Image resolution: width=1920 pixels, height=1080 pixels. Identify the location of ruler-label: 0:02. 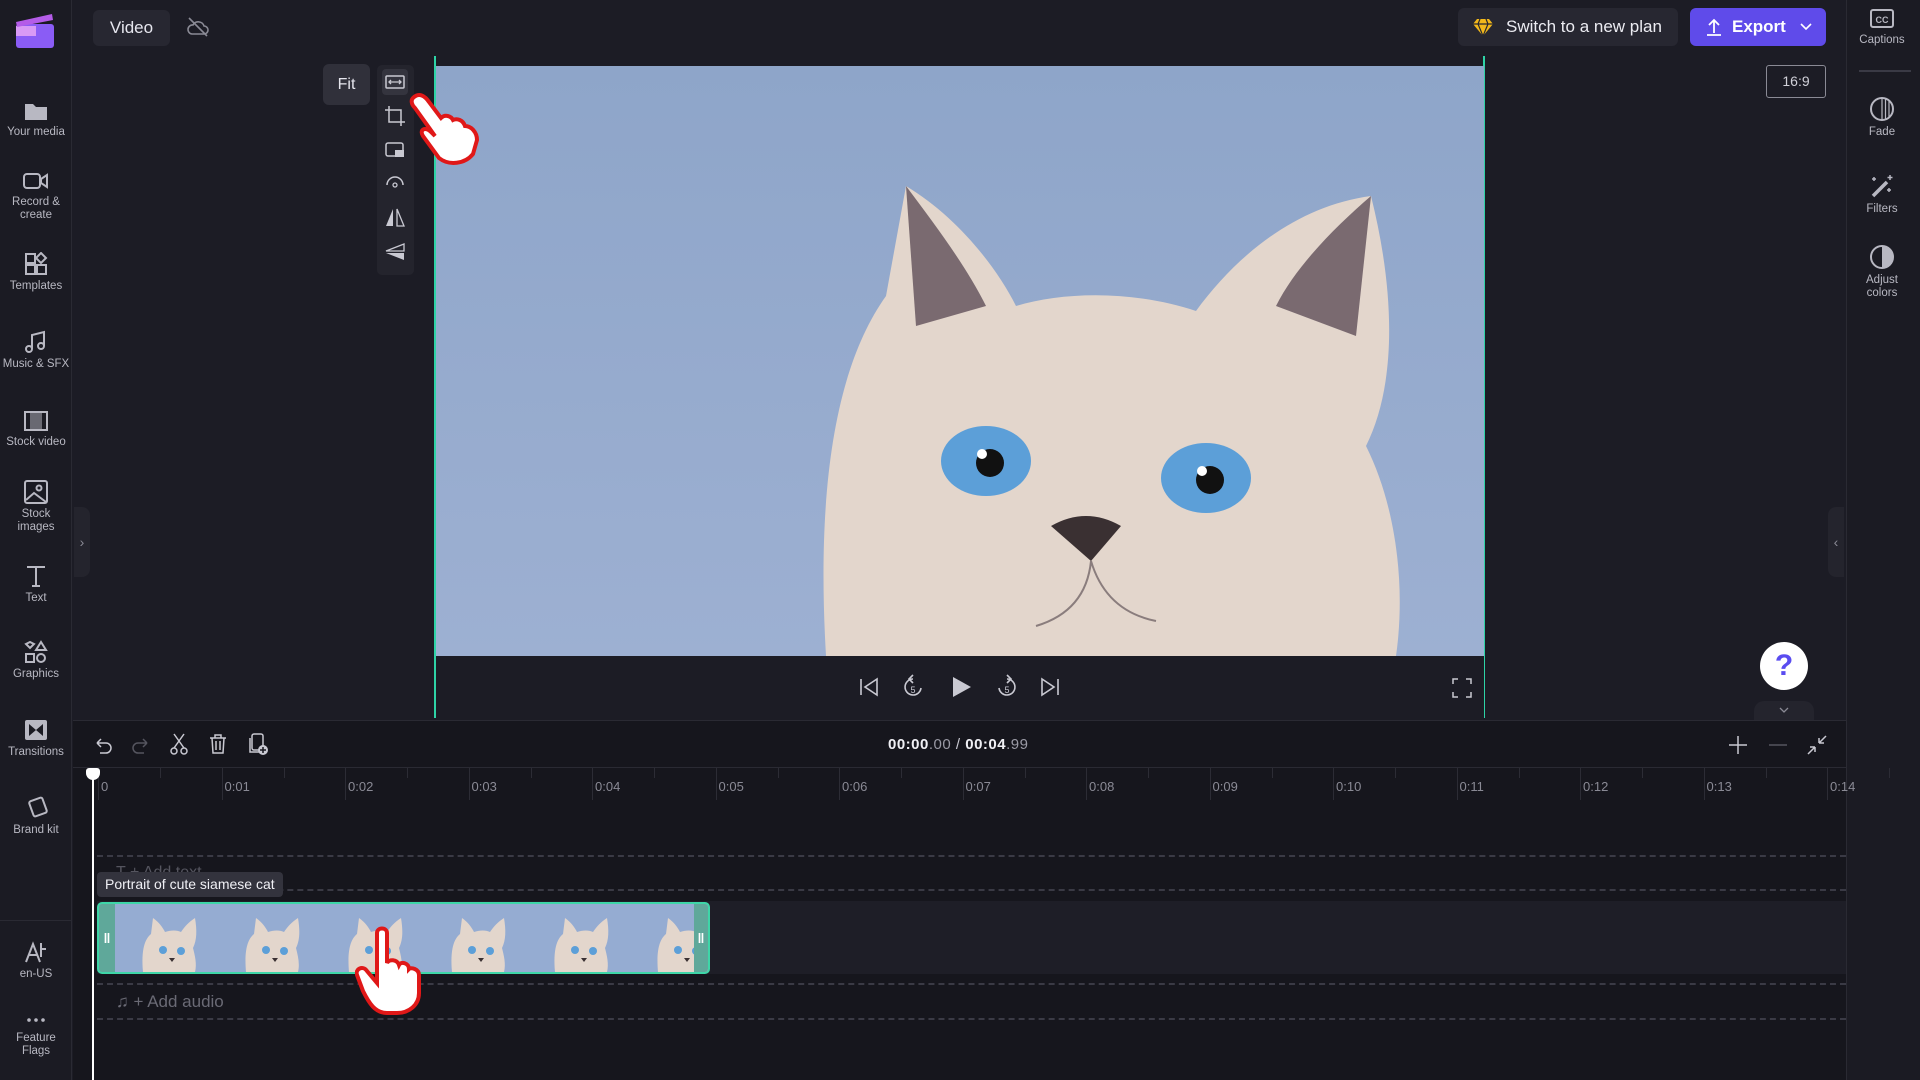
(361, 786).